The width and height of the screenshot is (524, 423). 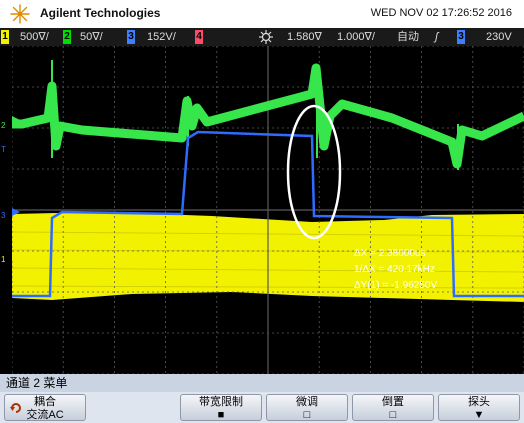 What do you see at coordinates (307, 415) in the screenshot?
I see `fine-checkbox-icon: □` at bounding box center [307, 415].